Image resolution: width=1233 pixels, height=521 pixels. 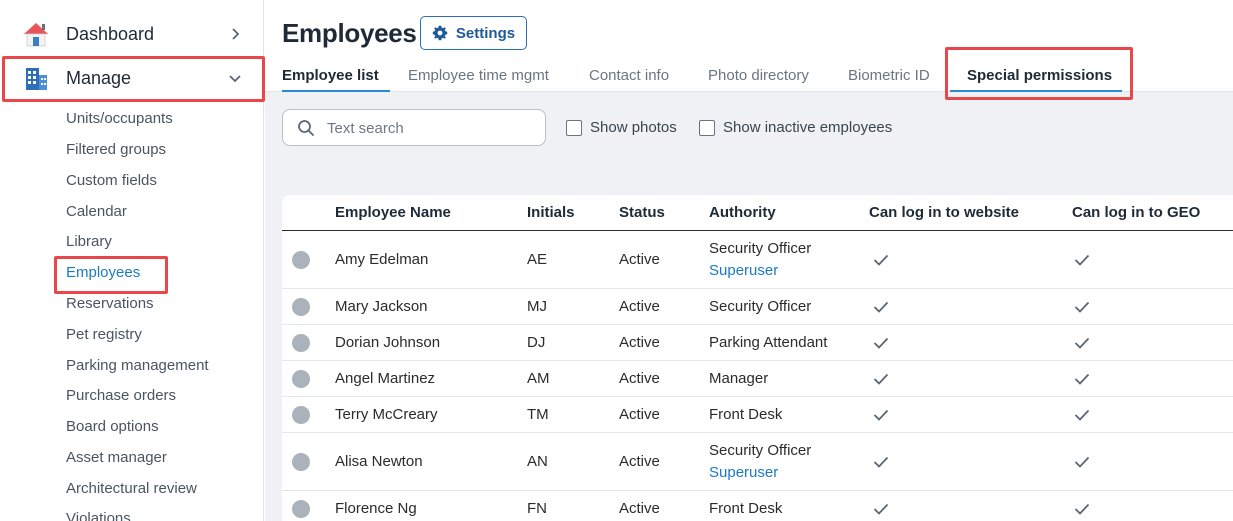 What do you see at coordinates (137, 365) in the screenshot?
I see `sidebar-item-parking-management: Parking management` at bounding box center [137, 365].